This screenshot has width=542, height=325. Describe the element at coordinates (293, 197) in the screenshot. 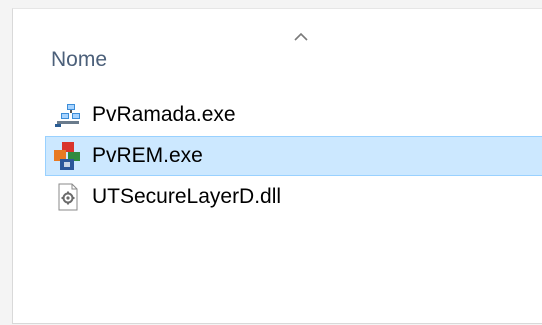

I see `file-row-utsecurelayerd: UTSecureLayerD.dll` at that location.